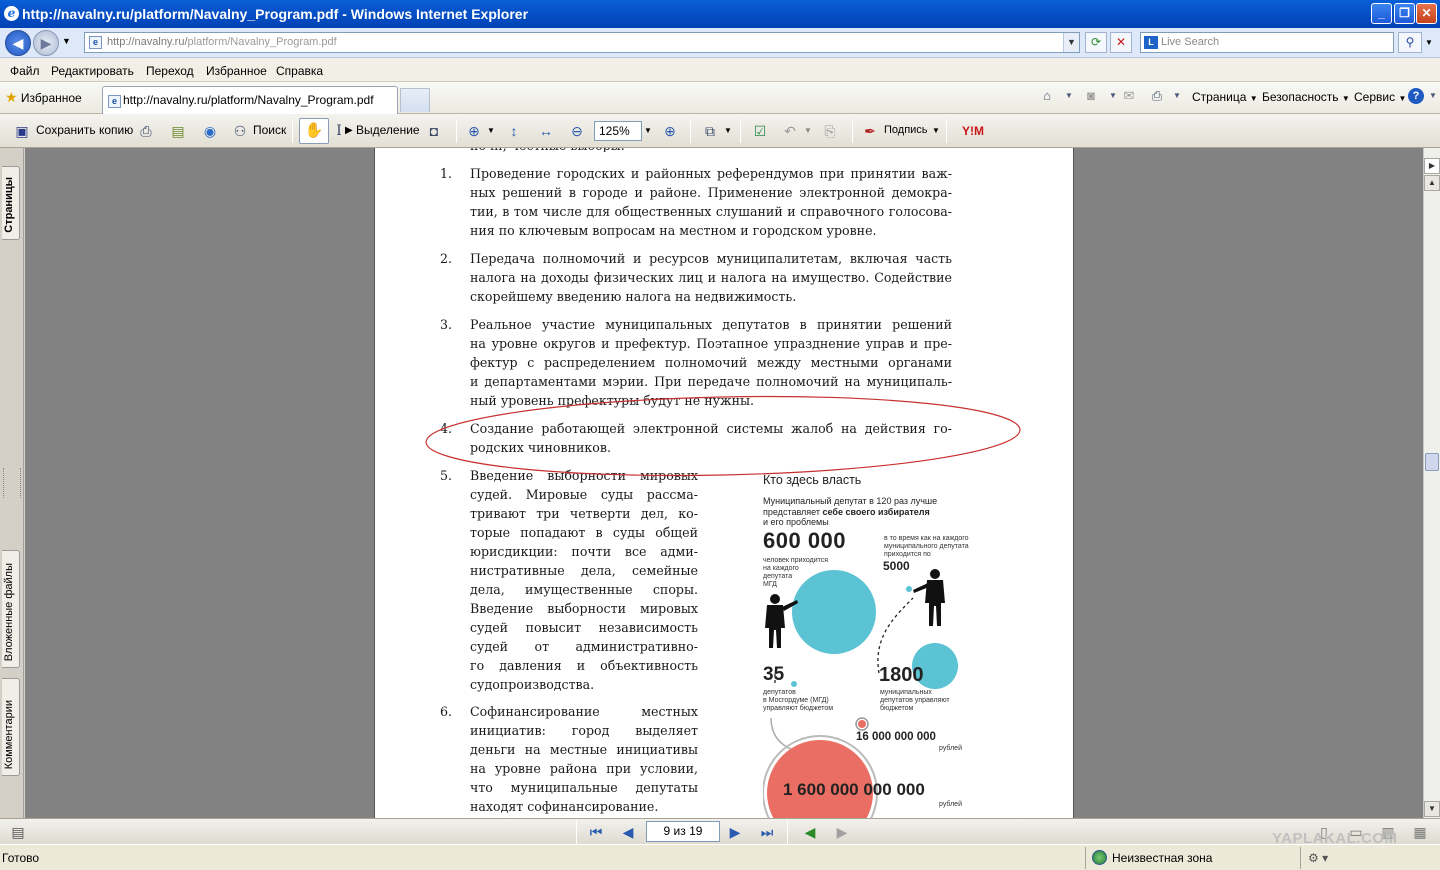  Describe the element at coordinates (779, 692) in the screenshot. I see `caption-line: депутатов` at that location.